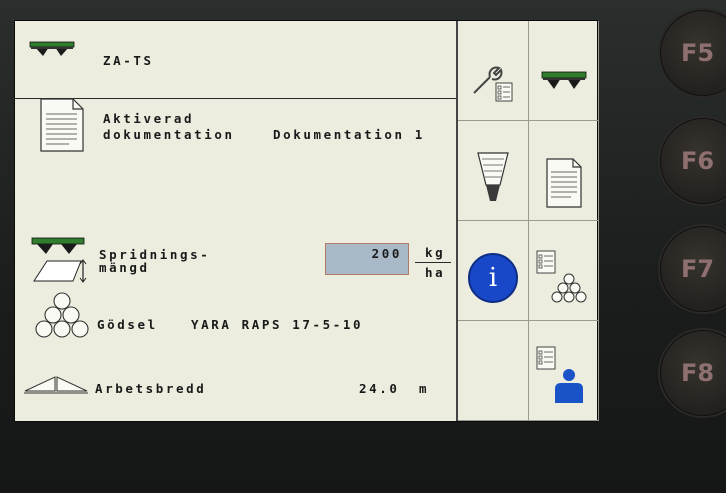 The image size is (726, 493). I want to click on spreading-rate-icon, so click(59, 261).